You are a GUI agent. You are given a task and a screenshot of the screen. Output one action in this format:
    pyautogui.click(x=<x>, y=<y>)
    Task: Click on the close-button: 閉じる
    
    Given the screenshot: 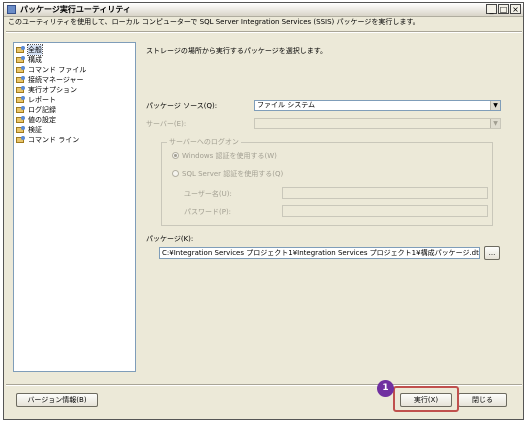 What is the action you would take?
    pyautogui.click(x=482, y=400)
    